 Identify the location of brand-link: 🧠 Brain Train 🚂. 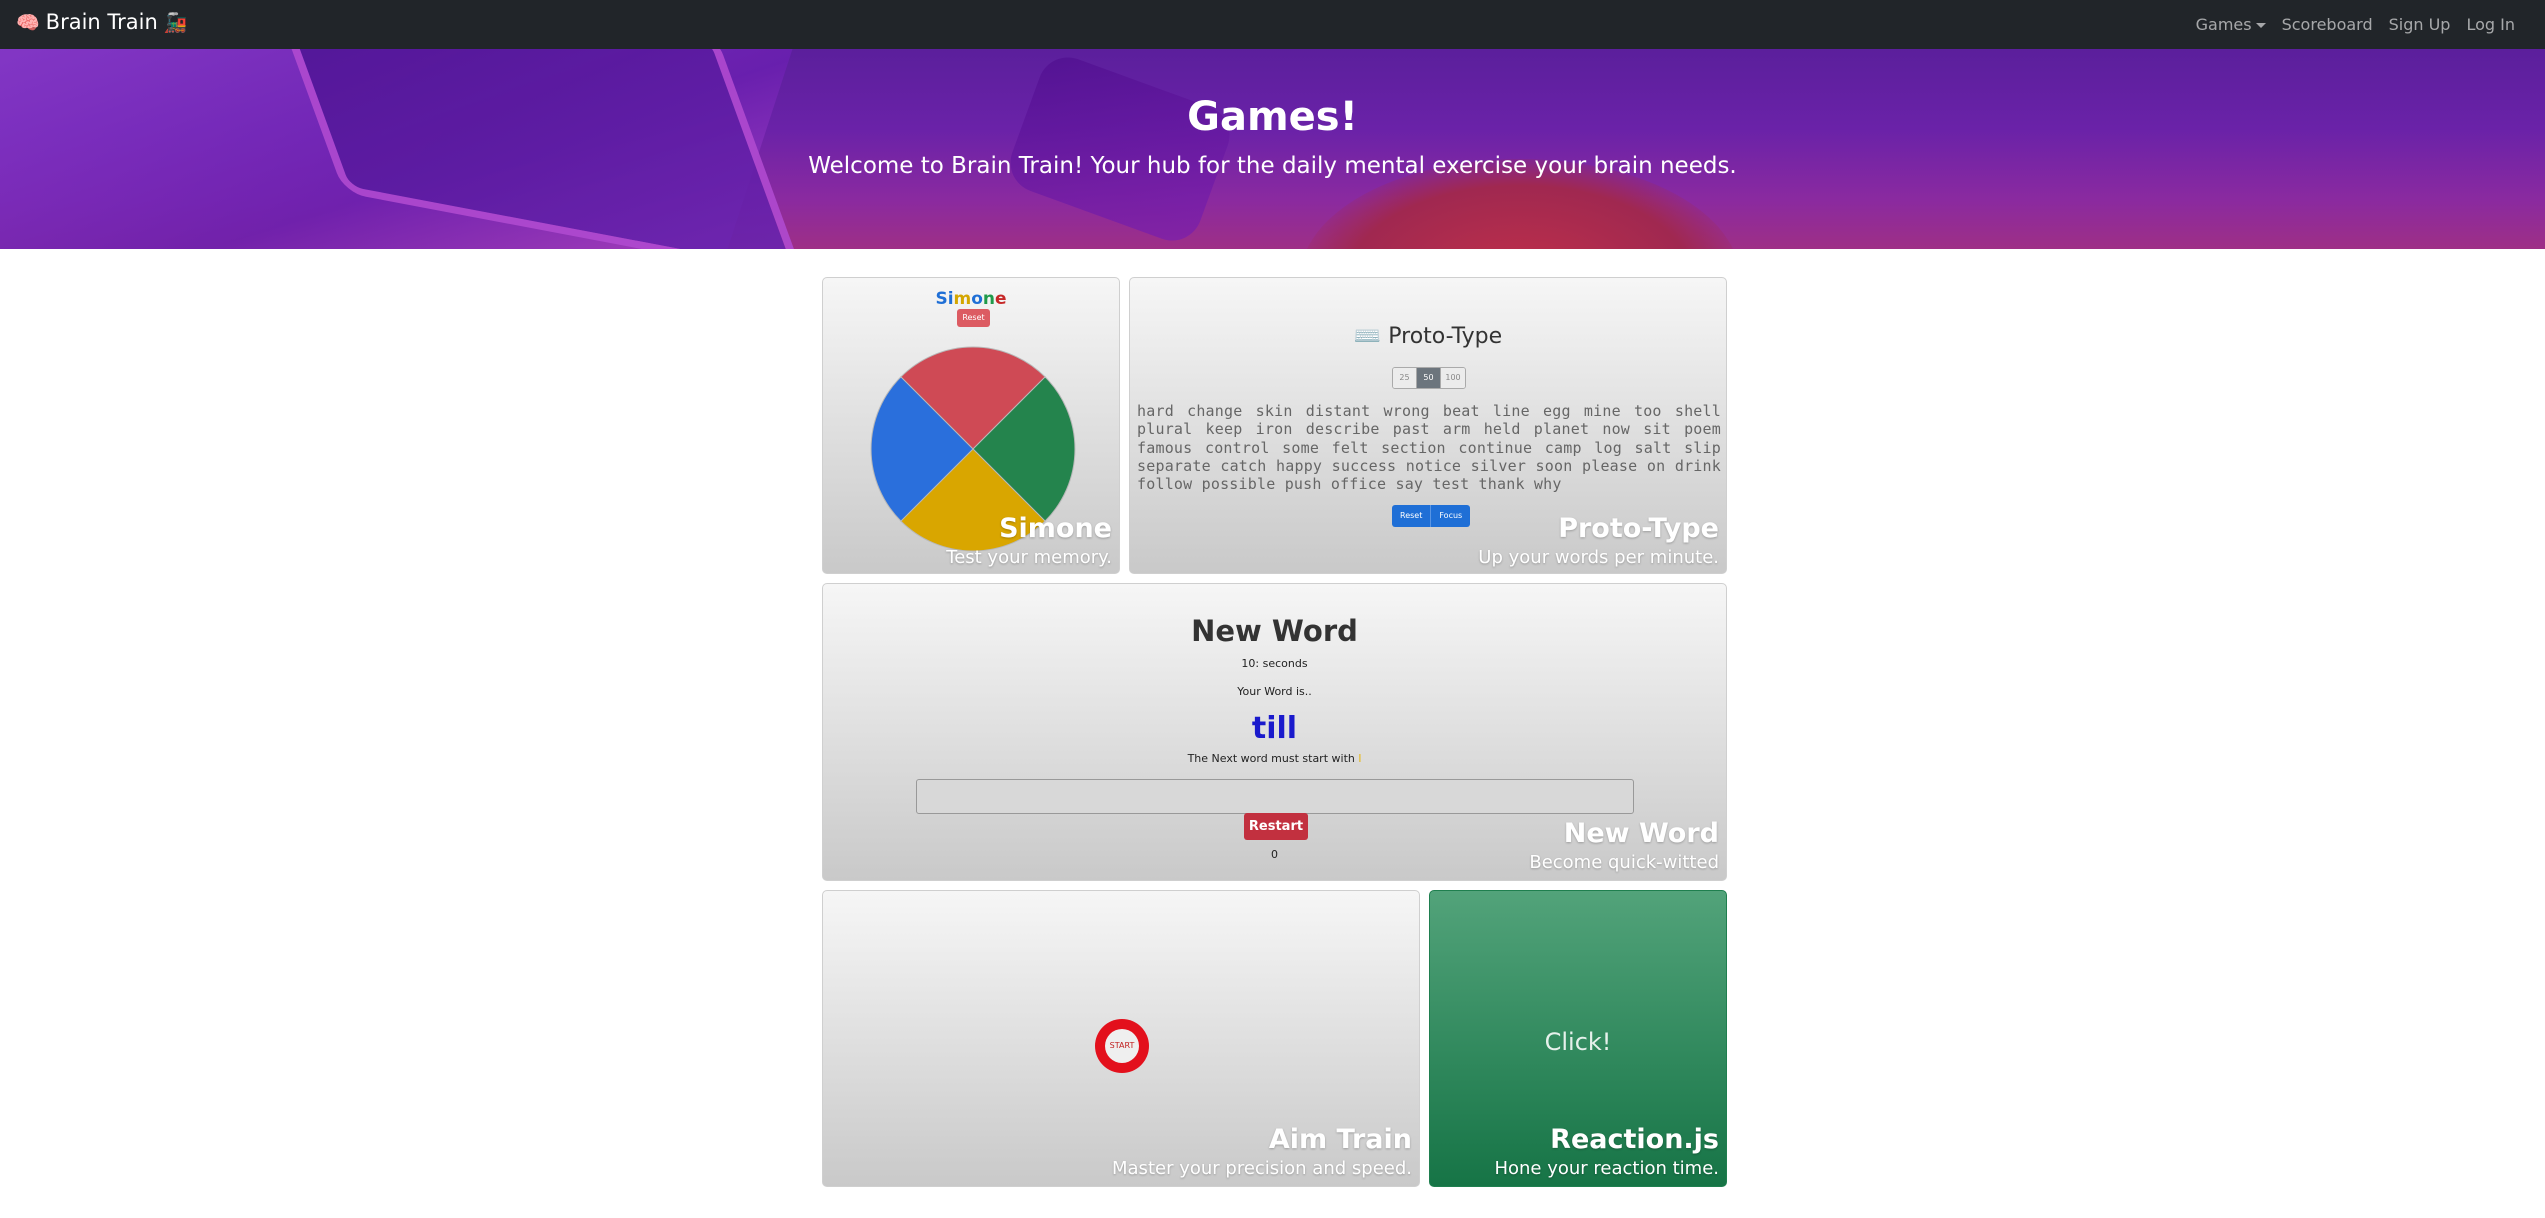
(101, 22).